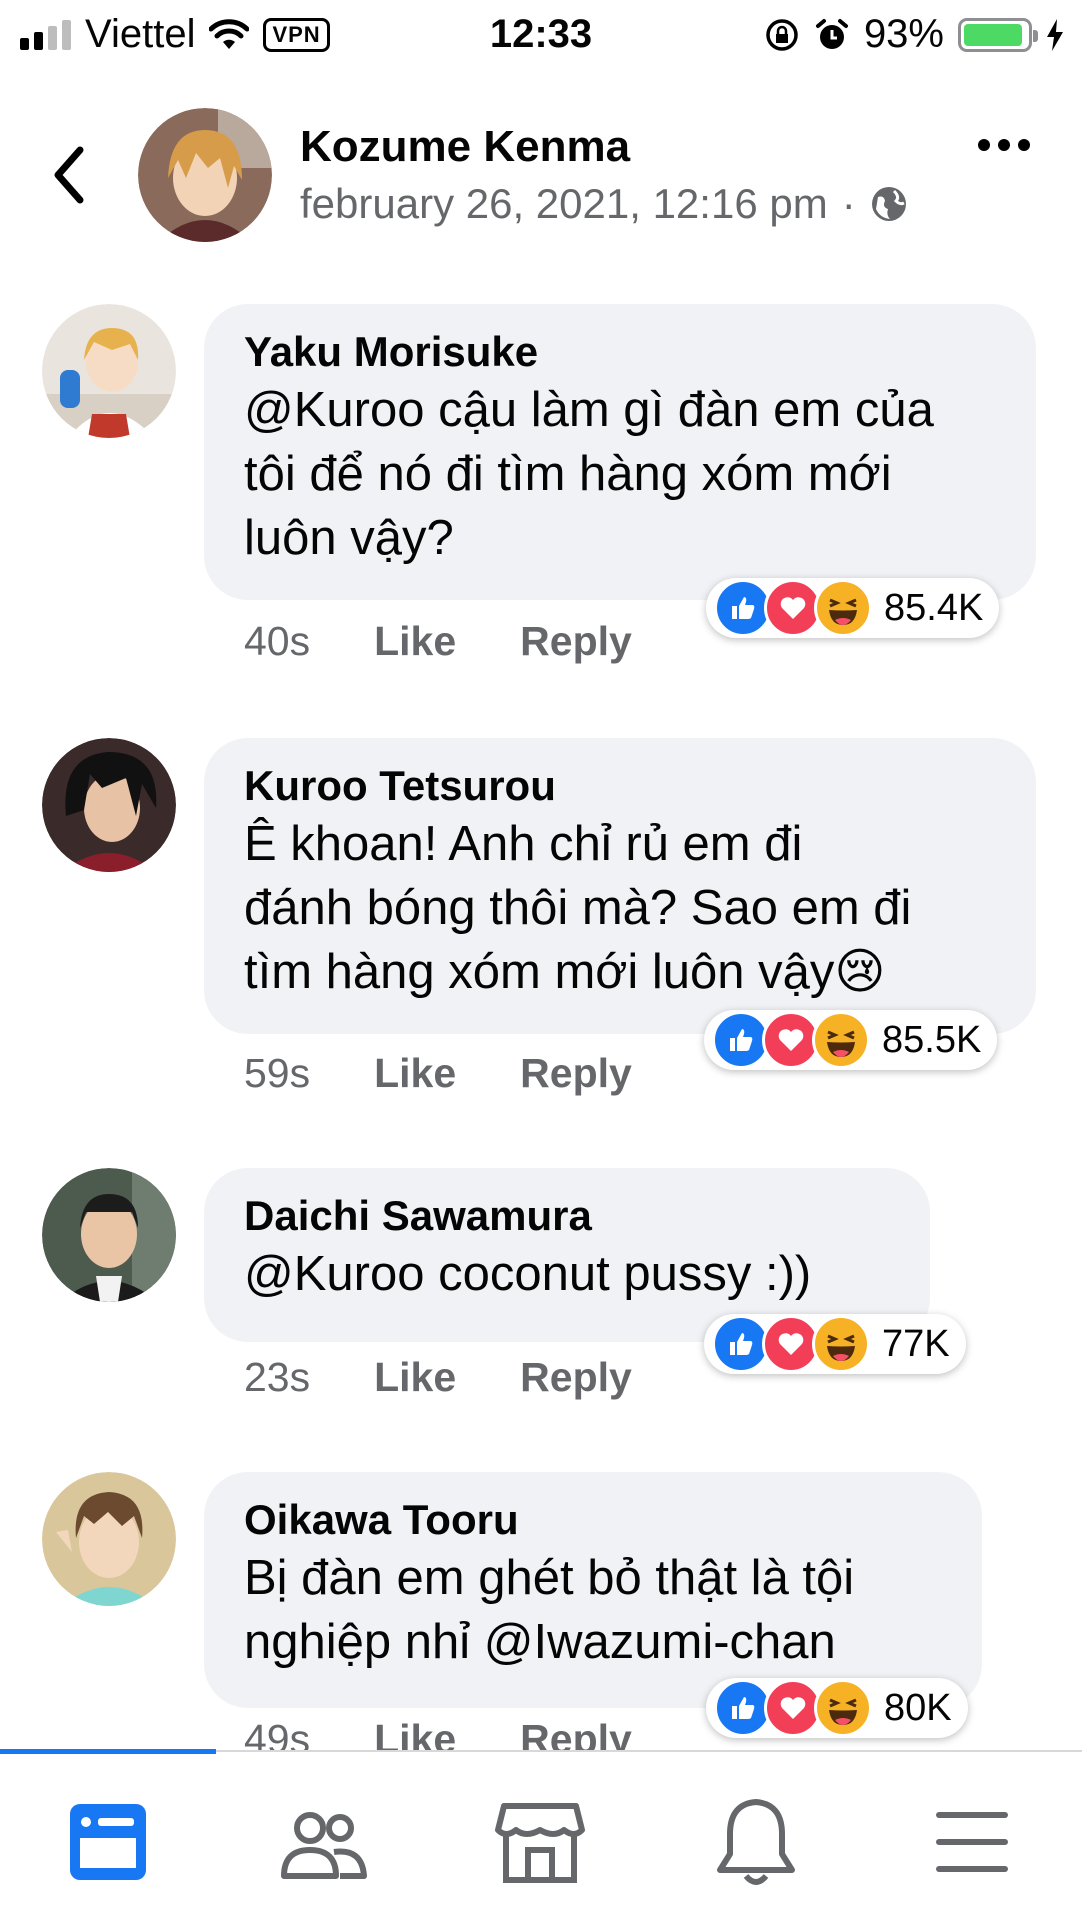 Image resolution: width=1082 pixels, height=1922 pixels. I want to click on comment-age: 59s, so click(277, 1073).